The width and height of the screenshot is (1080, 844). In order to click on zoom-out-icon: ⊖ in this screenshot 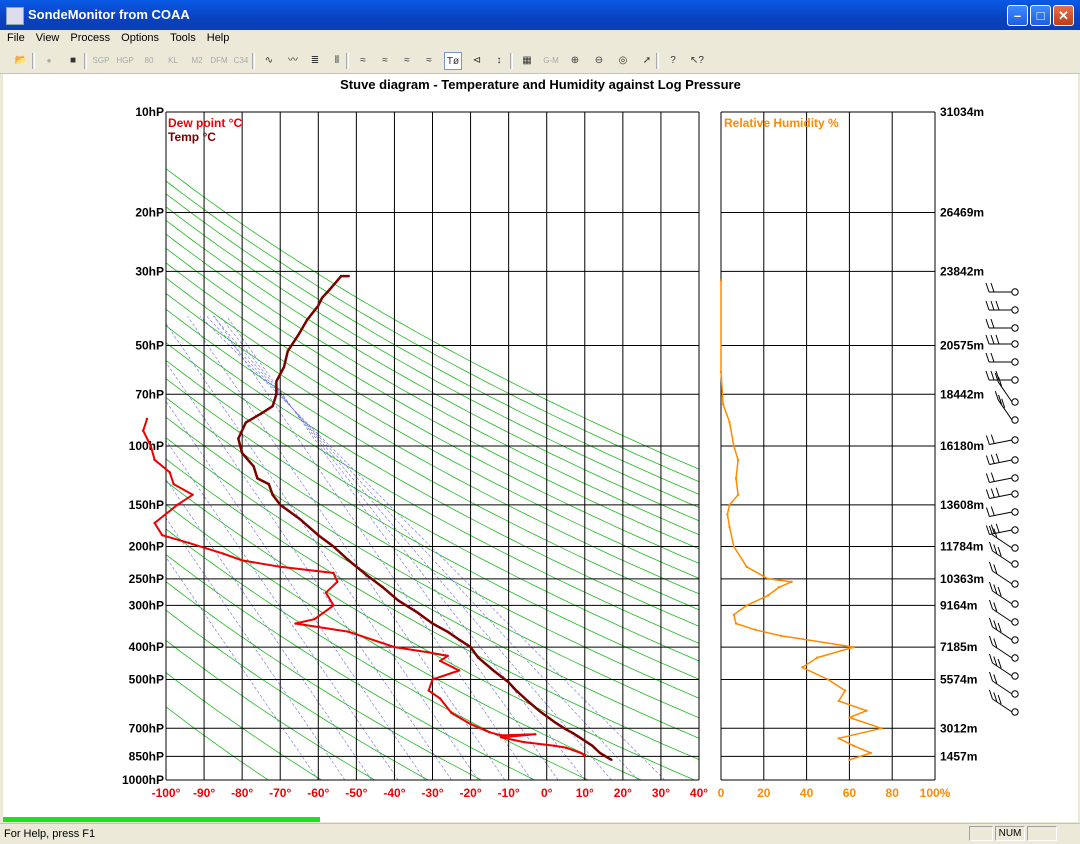, I will do `click(599, 61)`.